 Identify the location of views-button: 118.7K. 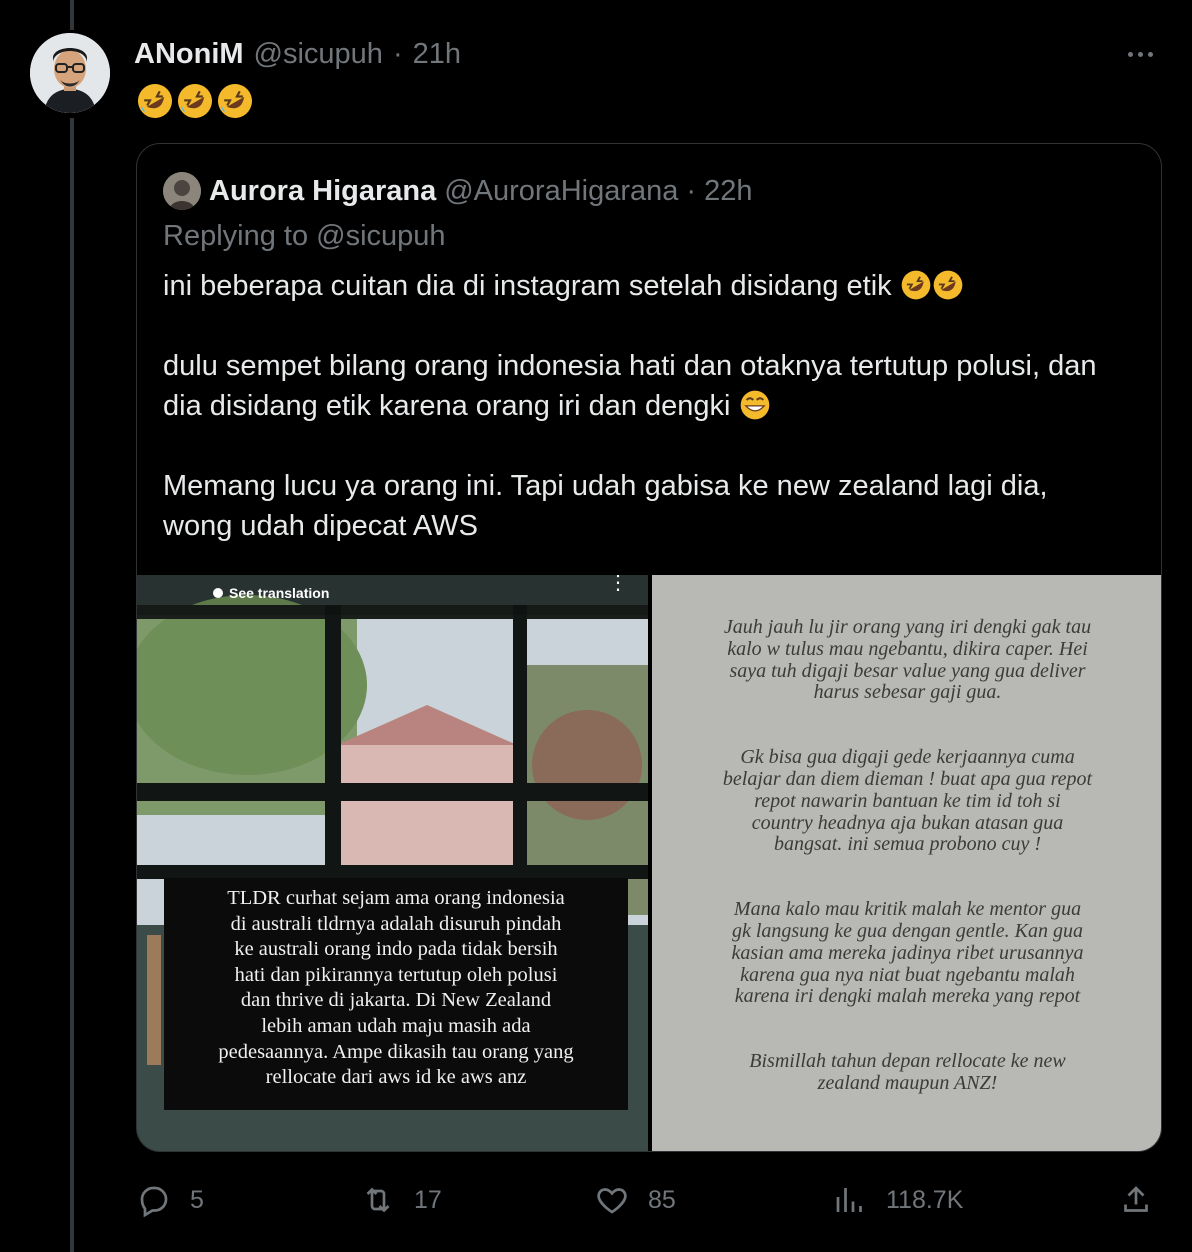
(897, 1200).